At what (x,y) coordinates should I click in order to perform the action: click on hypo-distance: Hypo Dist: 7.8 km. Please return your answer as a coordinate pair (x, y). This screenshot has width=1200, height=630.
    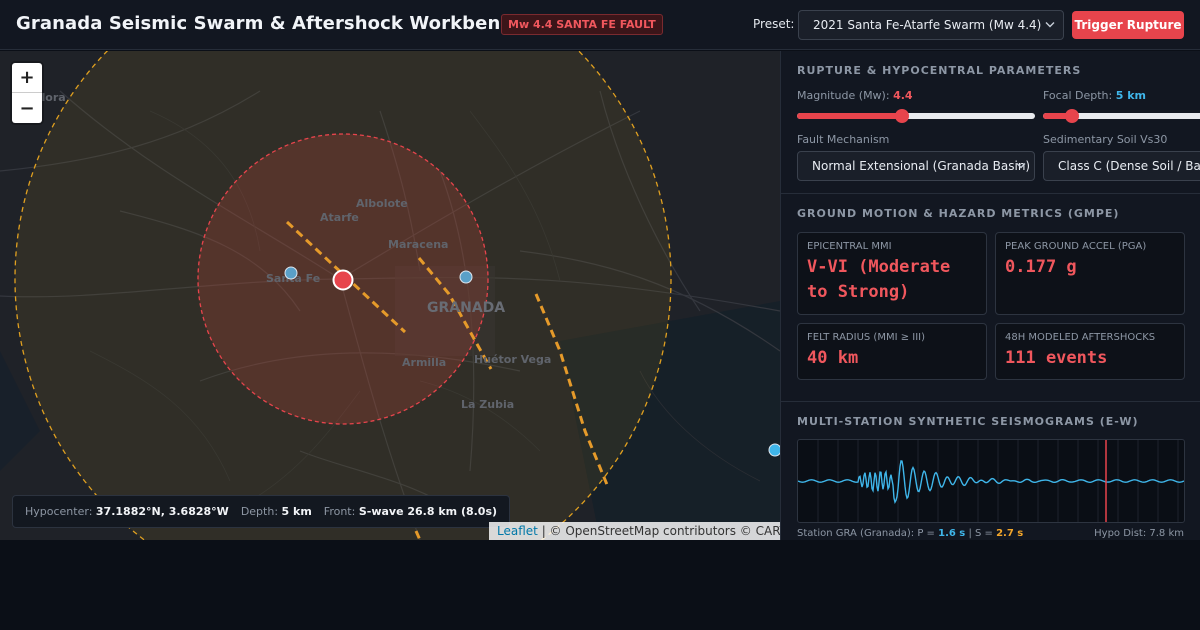
    Looking at the image, I should click on (1139, 533).